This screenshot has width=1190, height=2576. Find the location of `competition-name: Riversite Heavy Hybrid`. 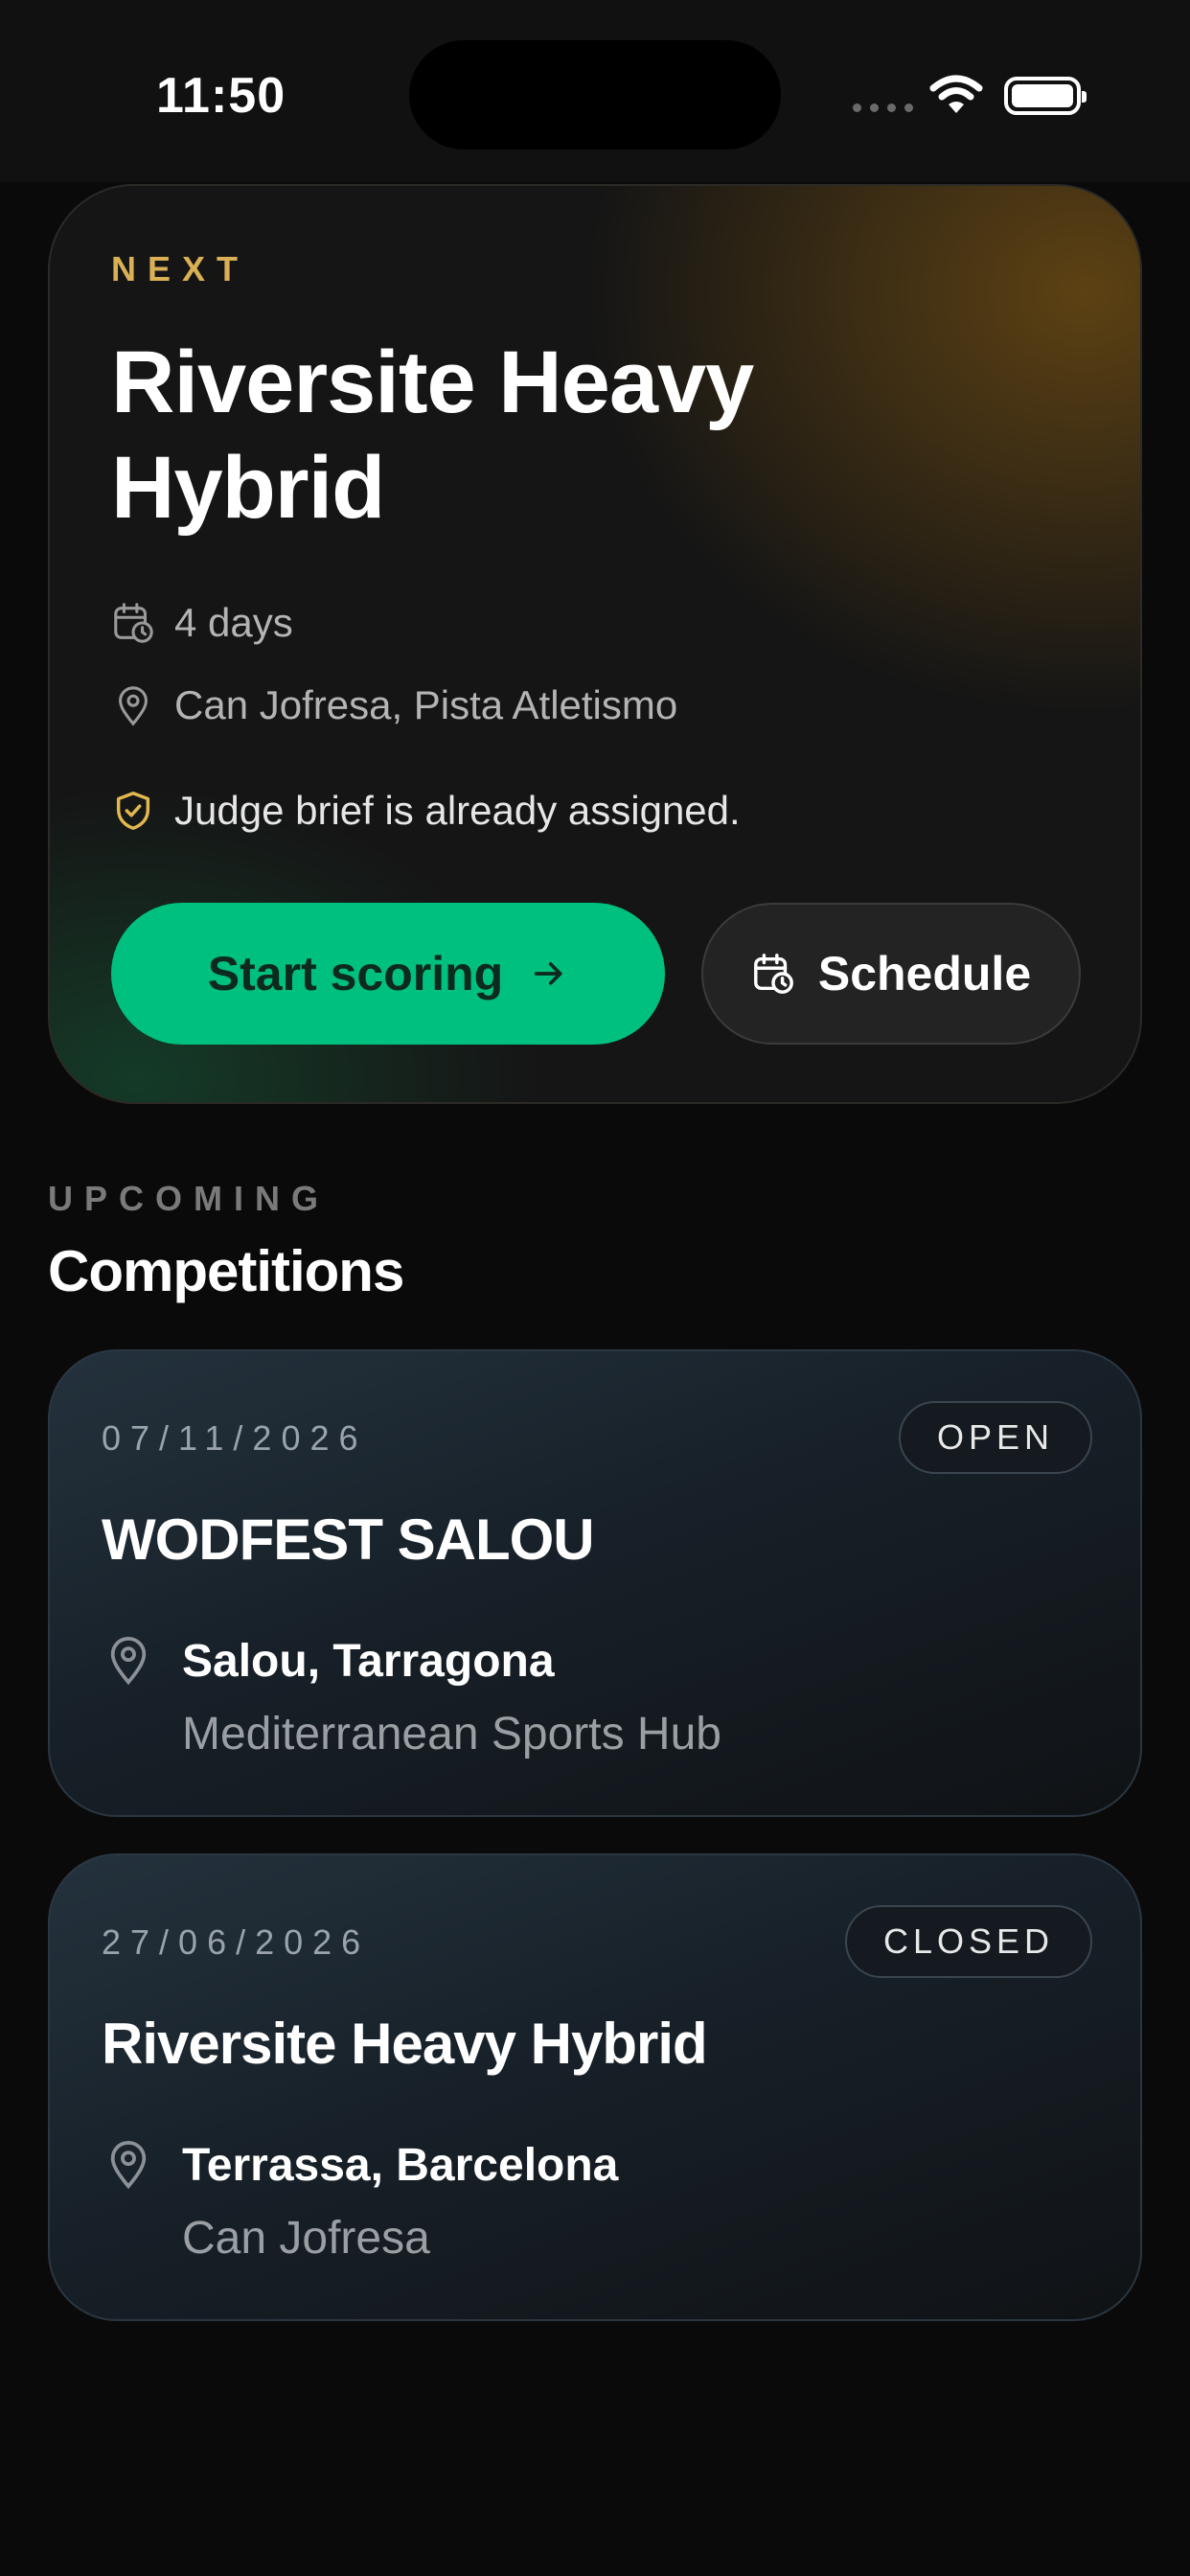

competition-name: Riversite Heavy Hybrid is located at coordinates (405, 2044).